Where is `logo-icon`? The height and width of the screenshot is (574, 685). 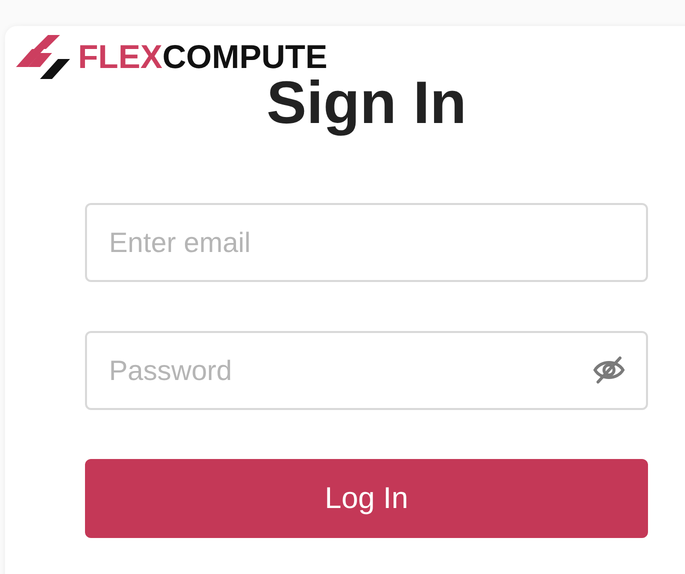 logo-icon is located at coordinates (43, 56).